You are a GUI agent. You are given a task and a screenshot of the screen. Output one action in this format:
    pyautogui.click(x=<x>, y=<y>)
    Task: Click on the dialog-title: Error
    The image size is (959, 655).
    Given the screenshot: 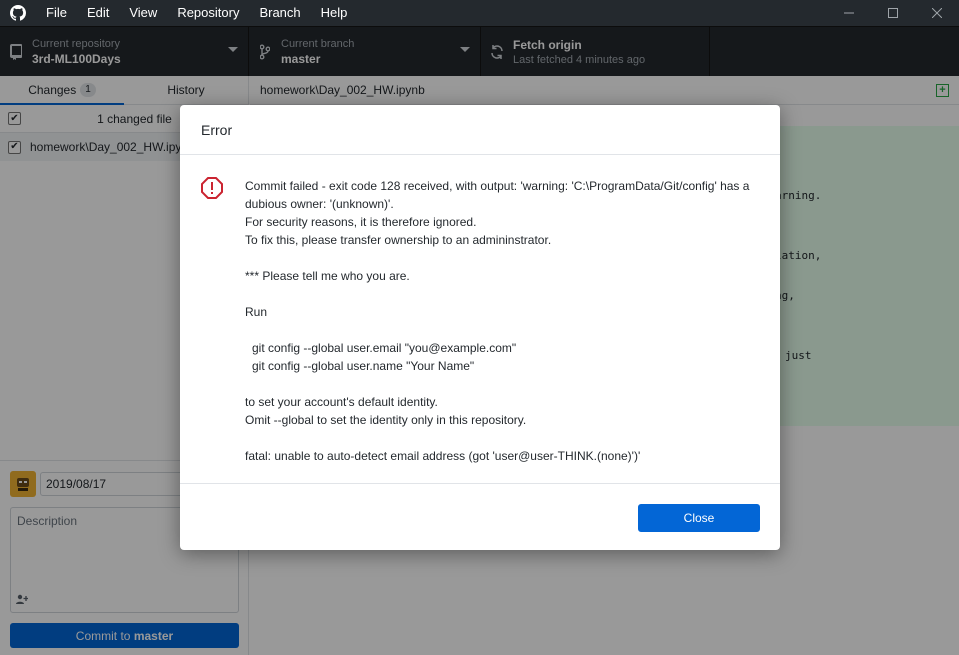 What is the action you would take?
    pyautogui.click(x=217, y=129)
    